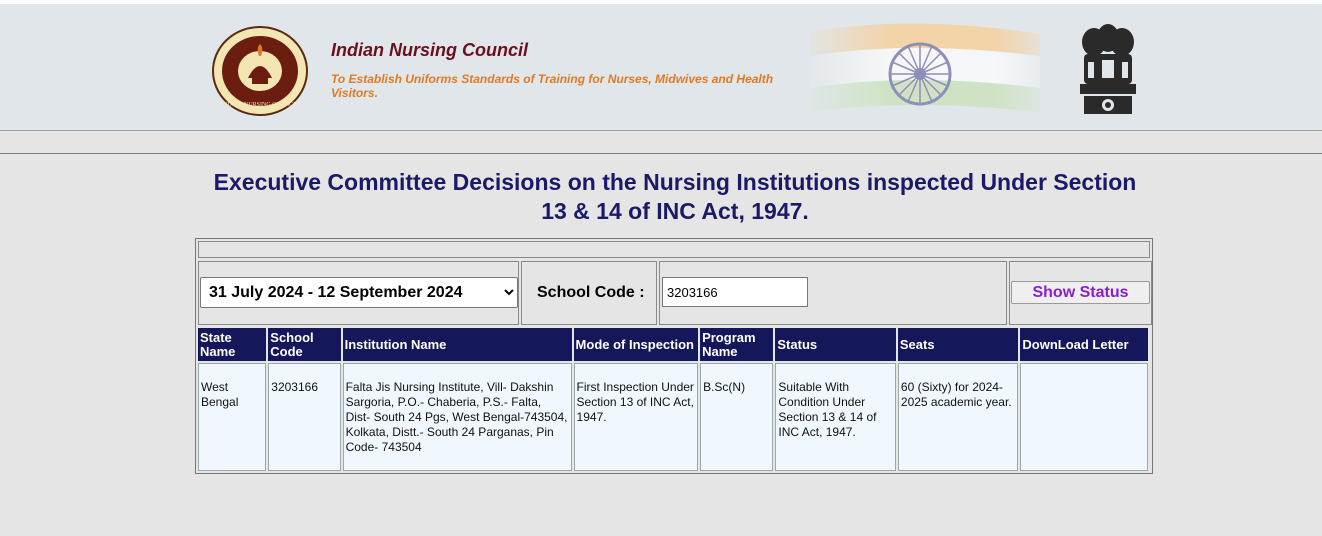 The height and width of the screenshot is (536, 1322). I want to click on cell-seats: 60 (Sixty) for 2024-2025 academic year., so click(958, 417).